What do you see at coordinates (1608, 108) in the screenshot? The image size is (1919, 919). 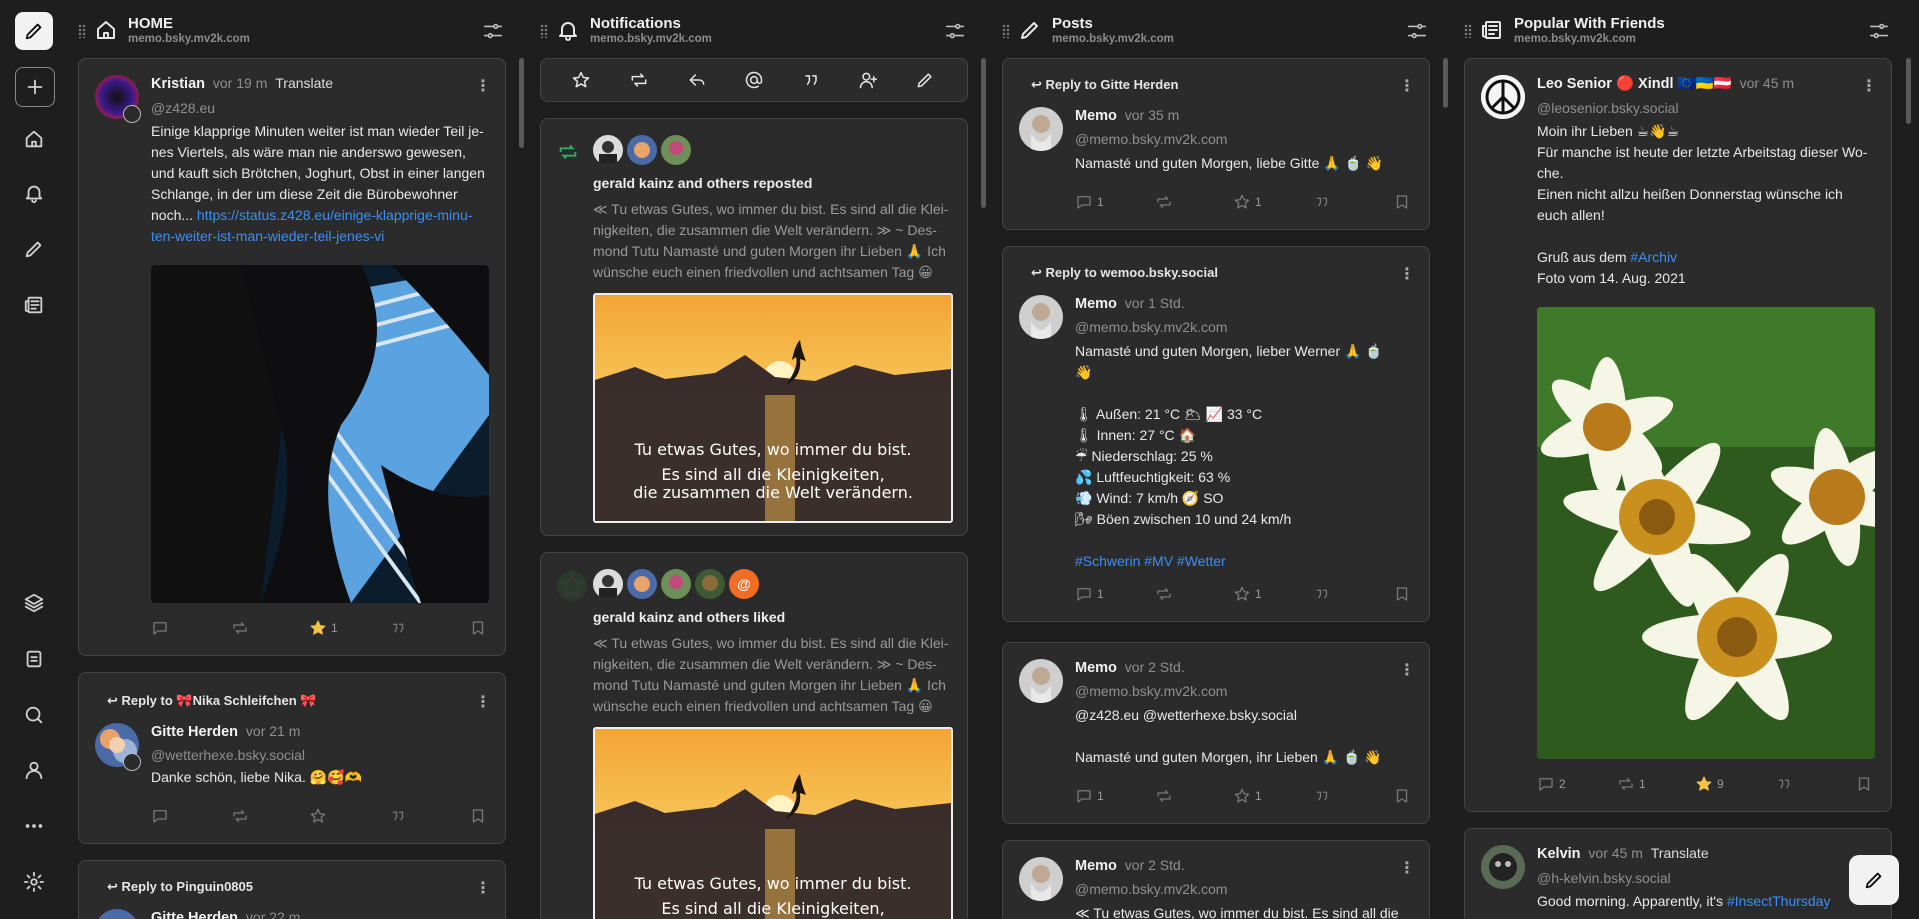 I see `author-handle: @leosenior.bsky.social` at bounding box center [1608, 108].